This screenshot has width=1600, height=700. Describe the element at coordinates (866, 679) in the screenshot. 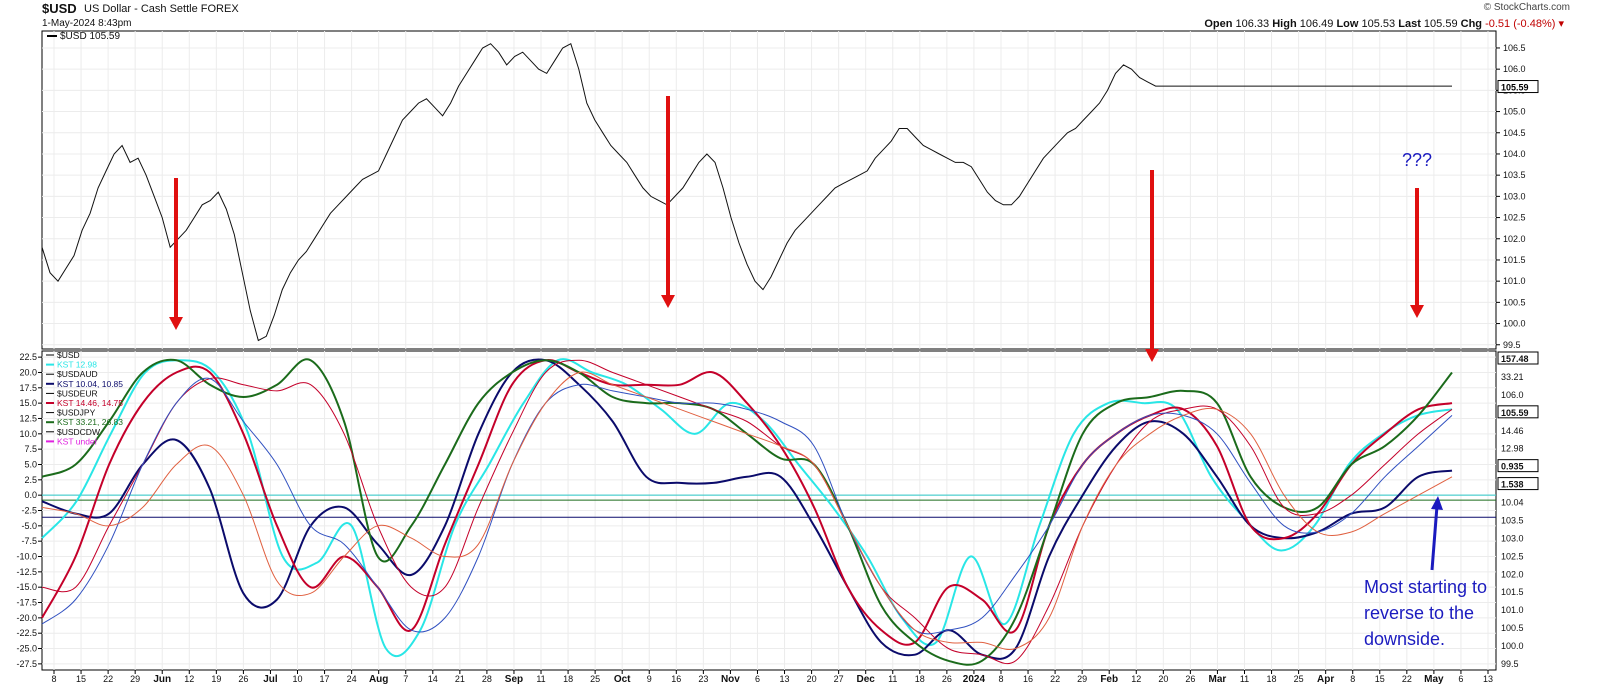

I see `x-tick-label: Dec` at that location.